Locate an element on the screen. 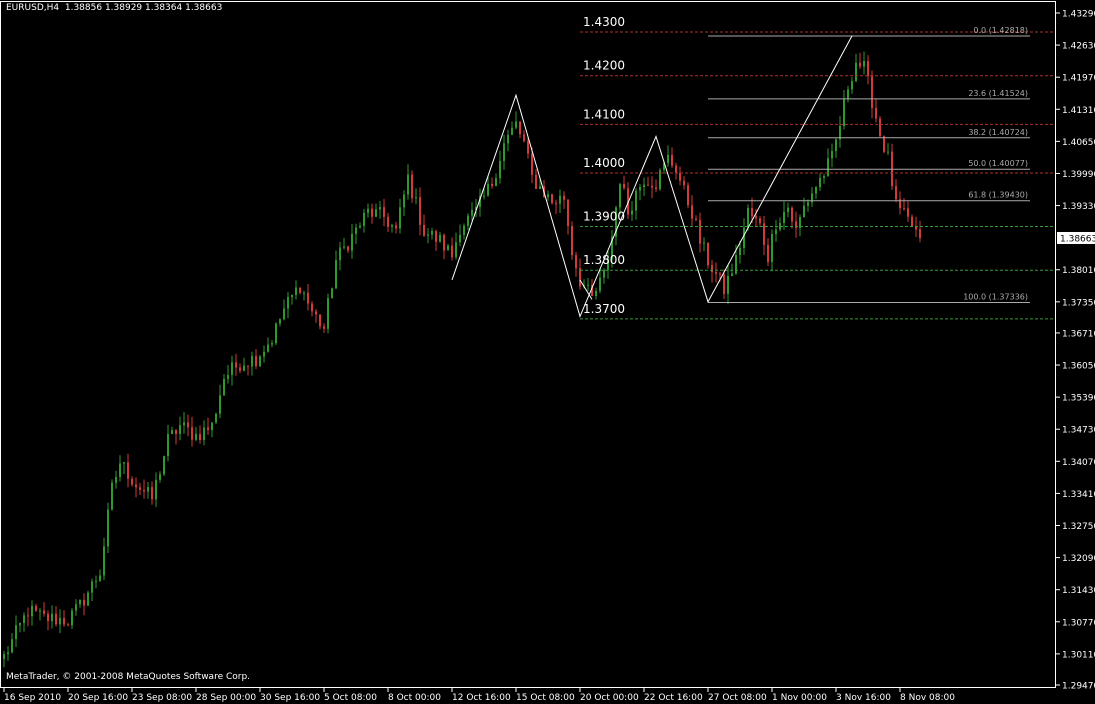 This screenshot has width=1095, height=704. x-tick-label: 5 Oct 08:00 is located at coordinates (350, 698).